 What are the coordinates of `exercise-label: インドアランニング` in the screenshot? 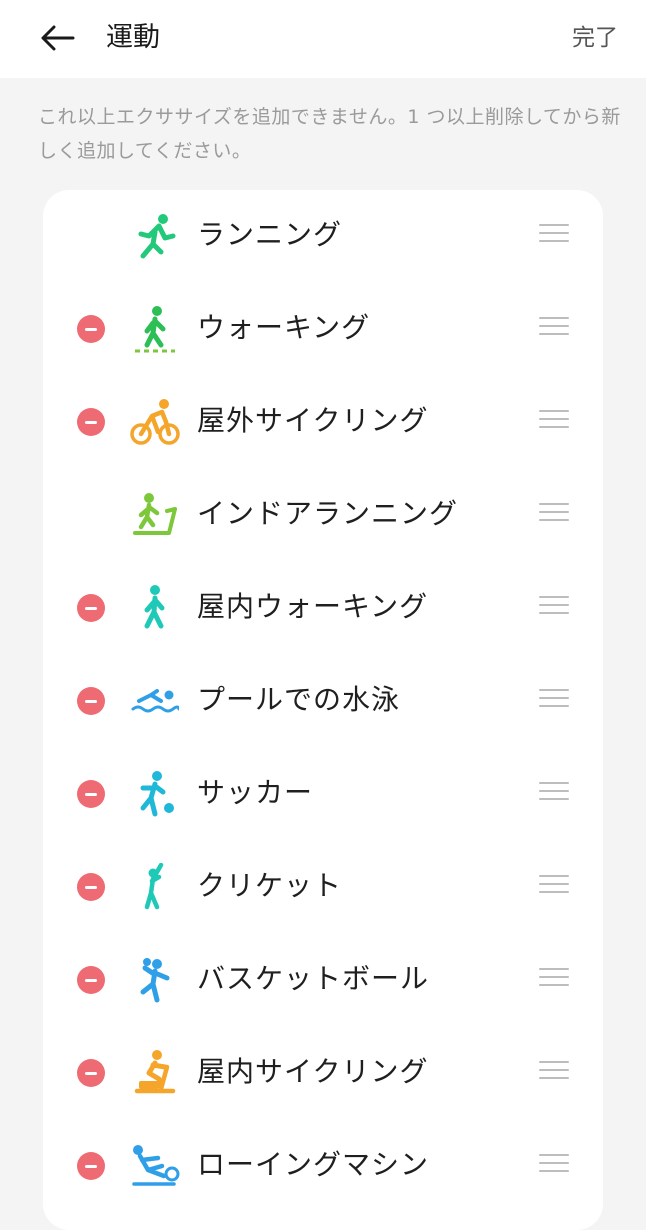 It's located at (328, 513).